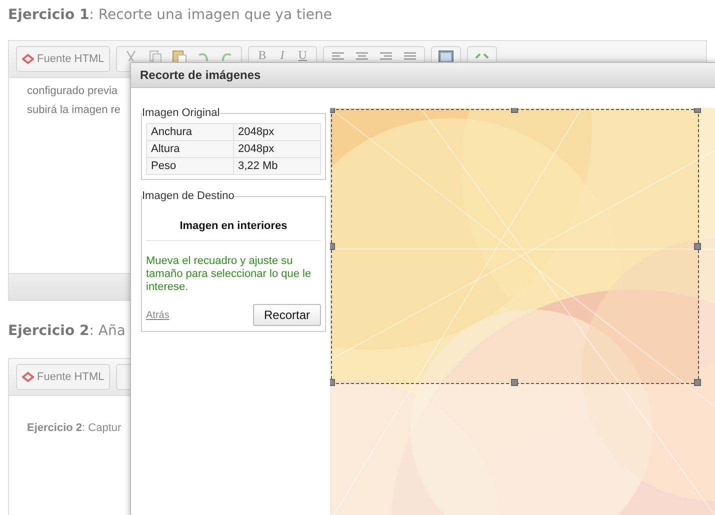 The height and width of the screenshot is (515, 715). Describe the element at coordinates (67, 331) in the screenshot. I see `section-heading: Ejercicio 2: Aña` at that location.